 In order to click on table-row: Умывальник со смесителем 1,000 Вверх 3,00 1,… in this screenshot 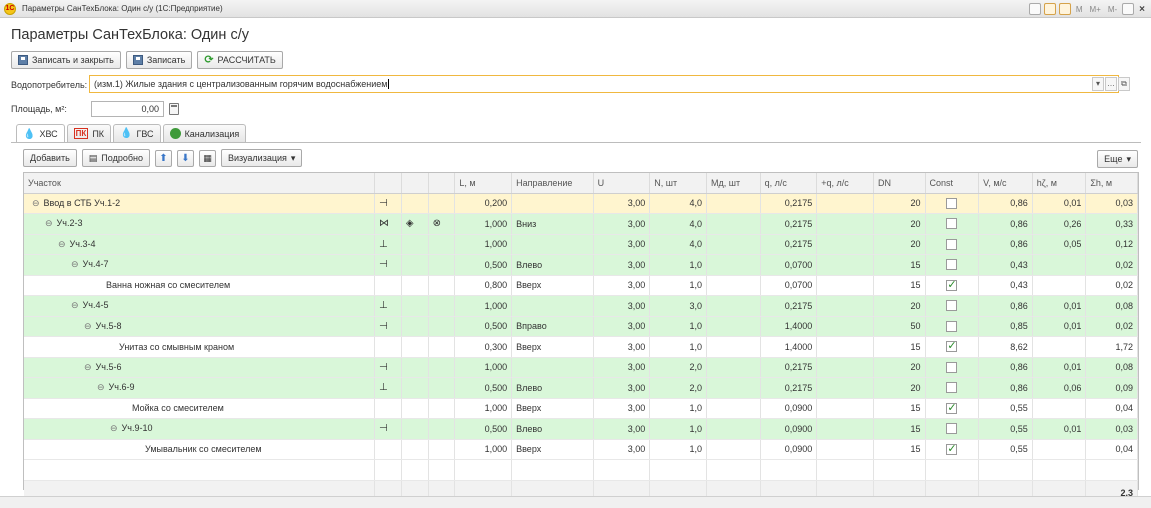, I will do `click(581, 449)`.